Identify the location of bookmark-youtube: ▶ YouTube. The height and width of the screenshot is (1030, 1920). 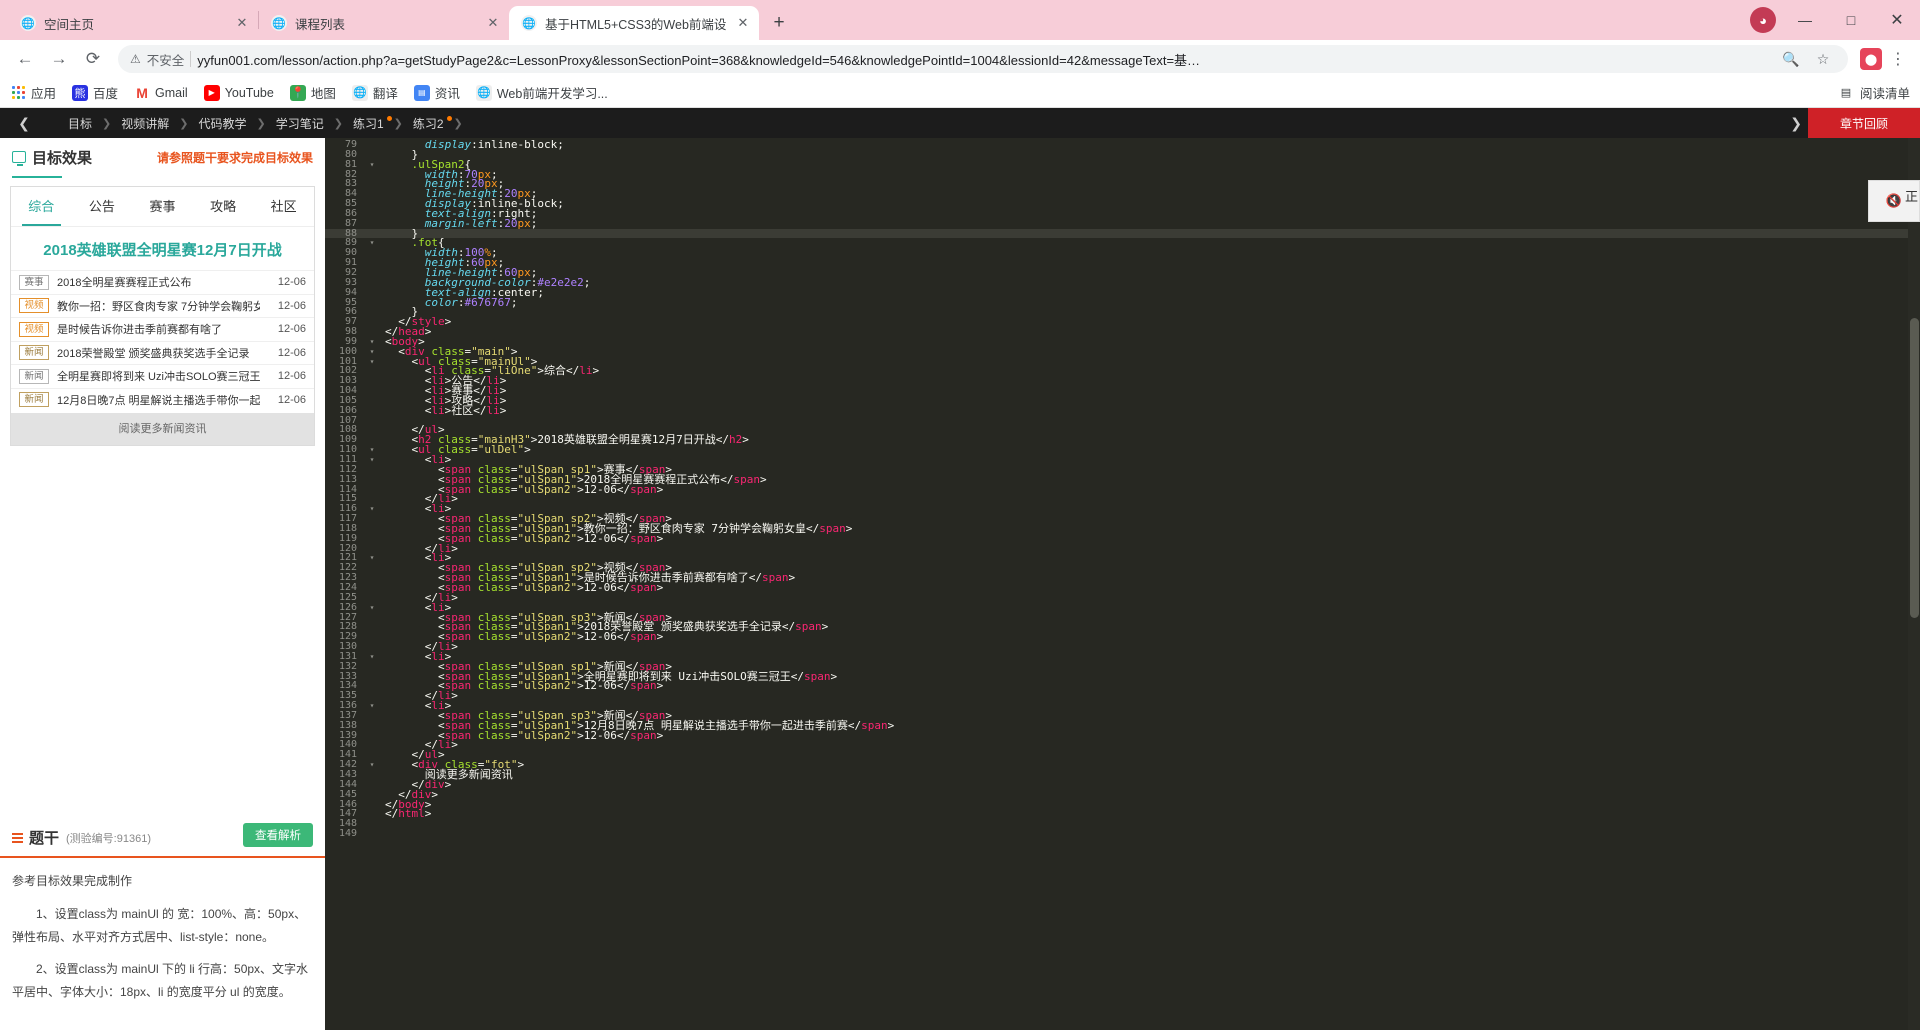
(238, 92).